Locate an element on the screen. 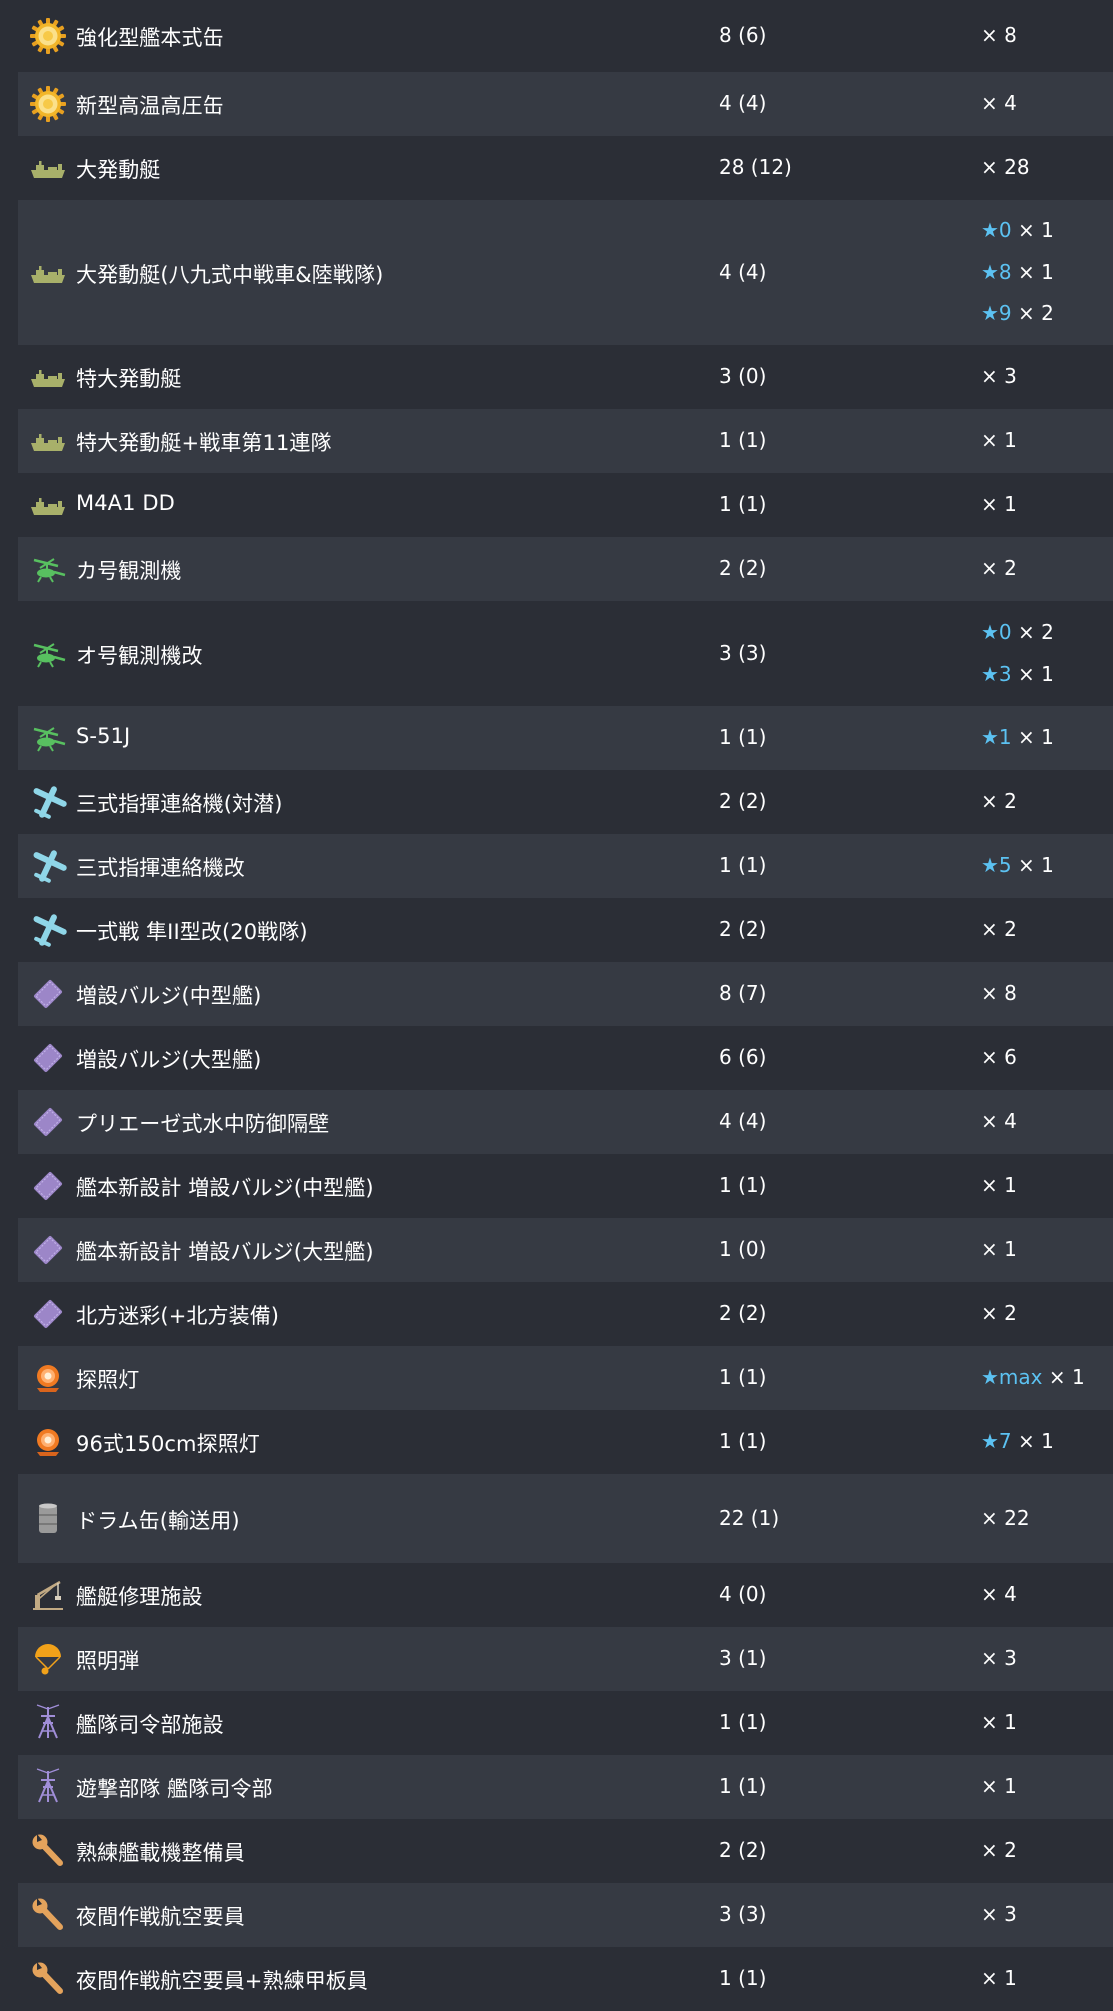  equipment-name: 探照灯 is located at coordinates (108, 1380).